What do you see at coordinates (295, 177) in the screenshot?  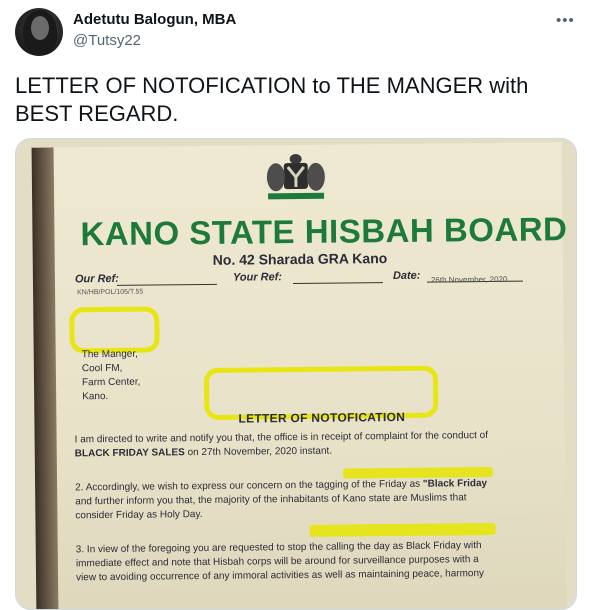 I see `coat-of-arms-icon` at bounding box center [295, 177].